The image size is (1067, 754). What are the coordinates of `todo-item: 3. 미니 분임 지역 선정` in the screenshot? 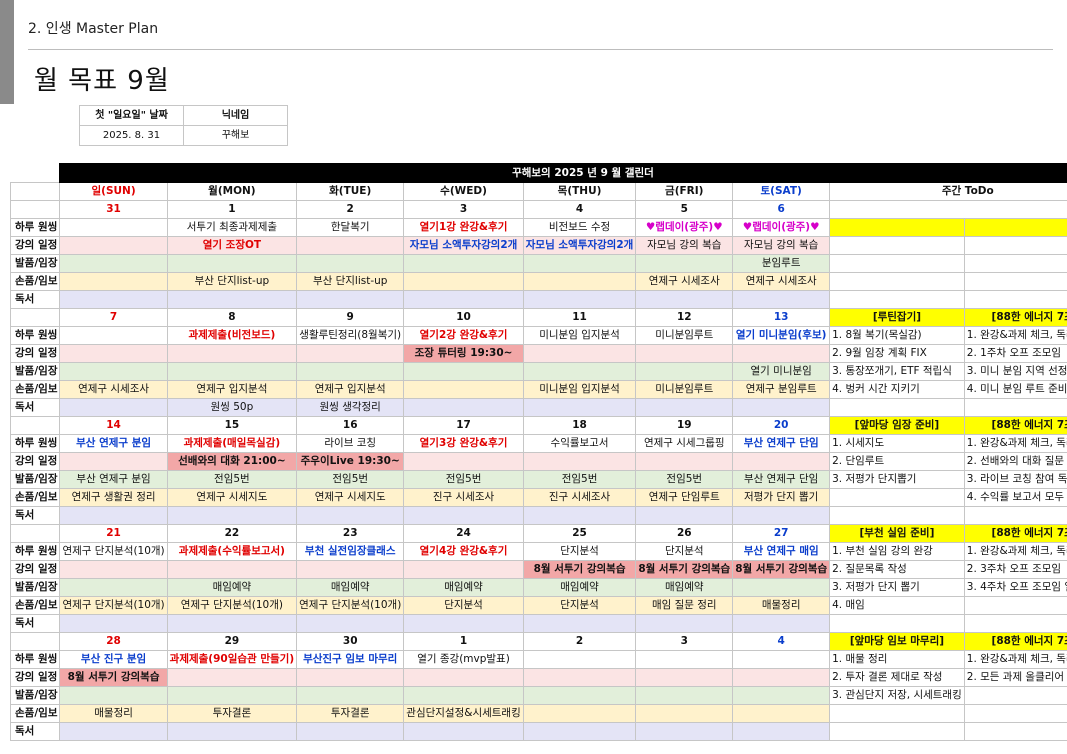 It's located at (1015, 371).